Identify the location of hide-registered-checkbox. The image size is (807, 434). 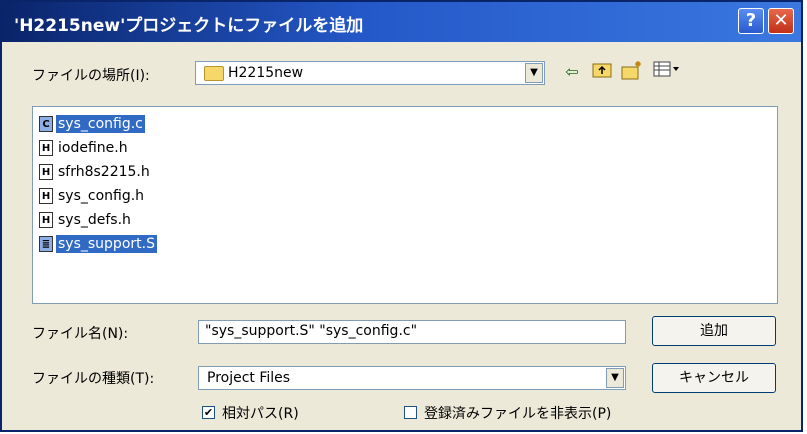
(410, 412).